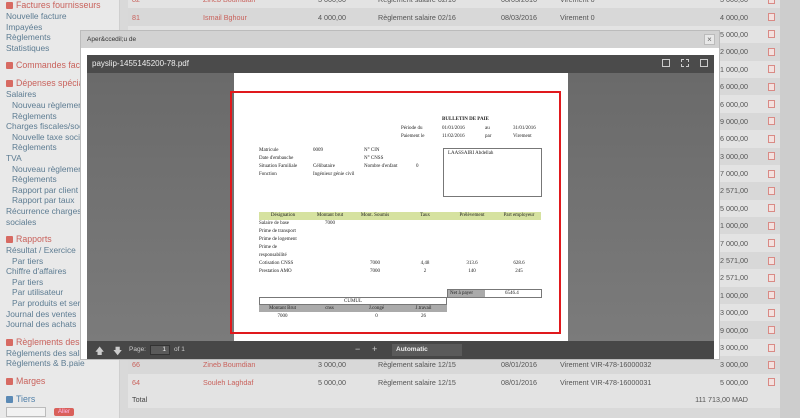 This screenshot has height=418, width=800. What do you see at coordinates (522, 136) in the screenshot?
I see `value: Virement` at bounding box center [522, 136].